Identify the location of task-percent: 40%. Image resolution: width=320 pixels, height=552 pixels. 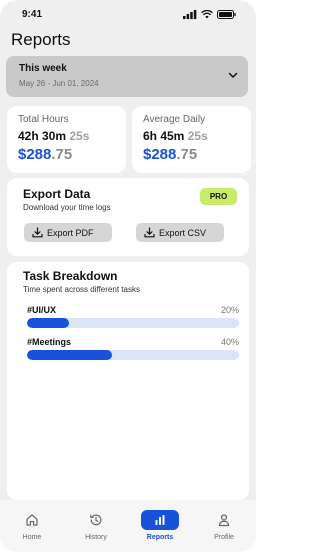
(229, 342).